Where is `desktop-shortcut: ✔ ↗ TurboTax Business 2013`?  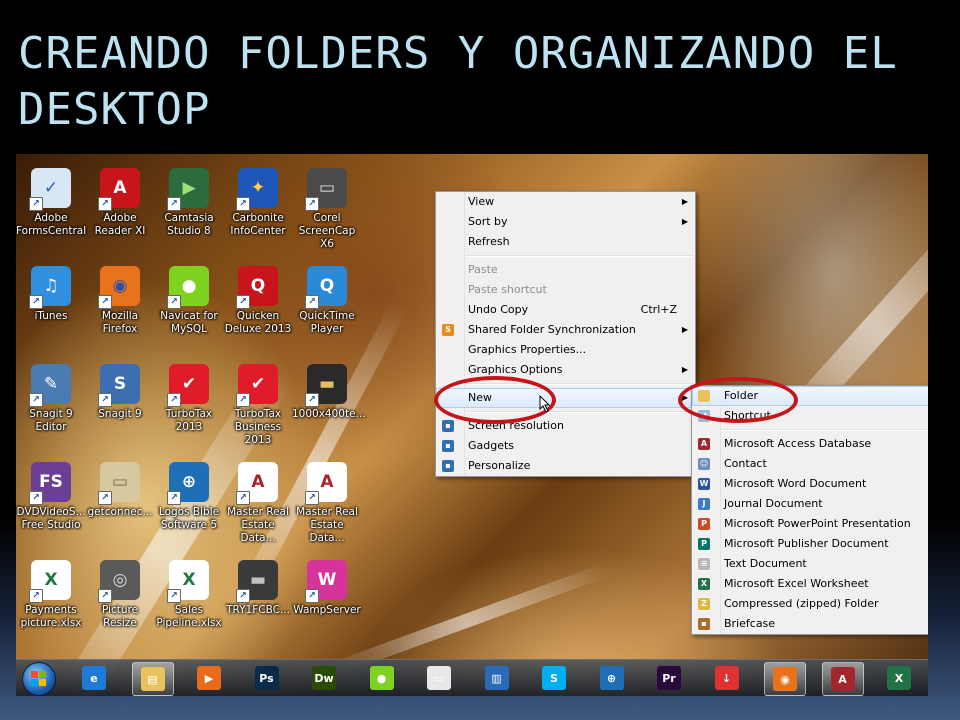 desktop-shortcut: ✔ ↗ TurboTax Business 2013 is located at coordinates (258, 405).